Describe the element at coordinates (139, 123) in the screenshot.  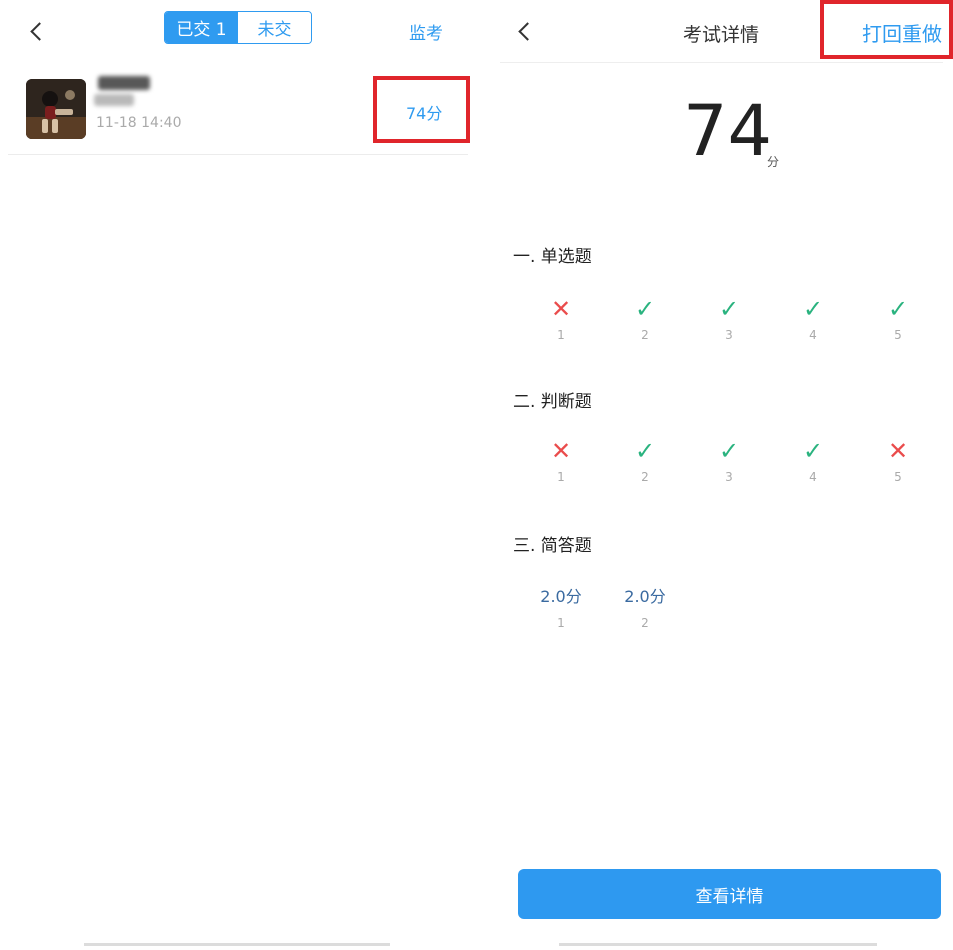
I see `submission-time: 11-18 14:40` at that location.